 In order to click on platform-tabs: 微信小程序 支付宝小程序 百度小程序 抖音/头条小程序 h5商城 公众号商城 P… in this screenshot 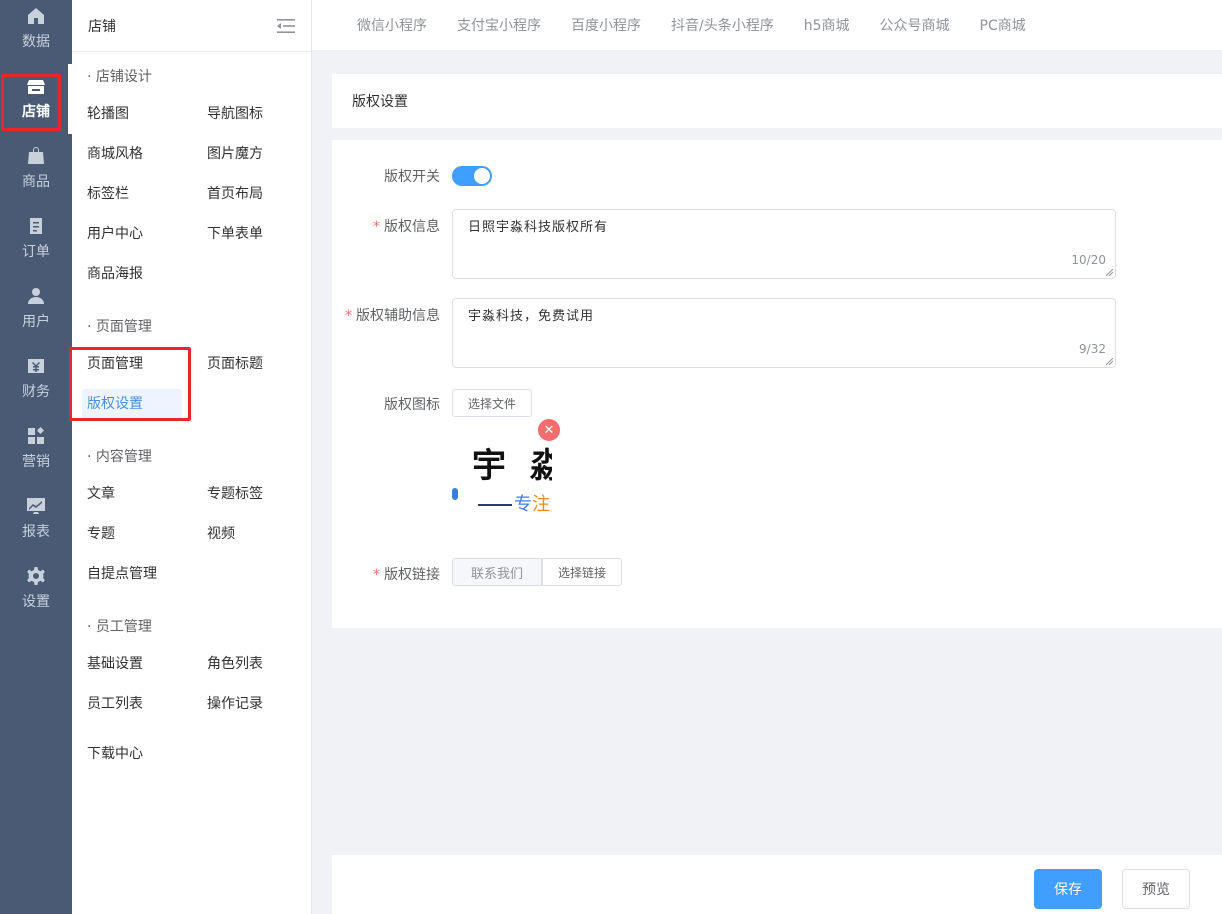, I will do `click(767, 25)`.